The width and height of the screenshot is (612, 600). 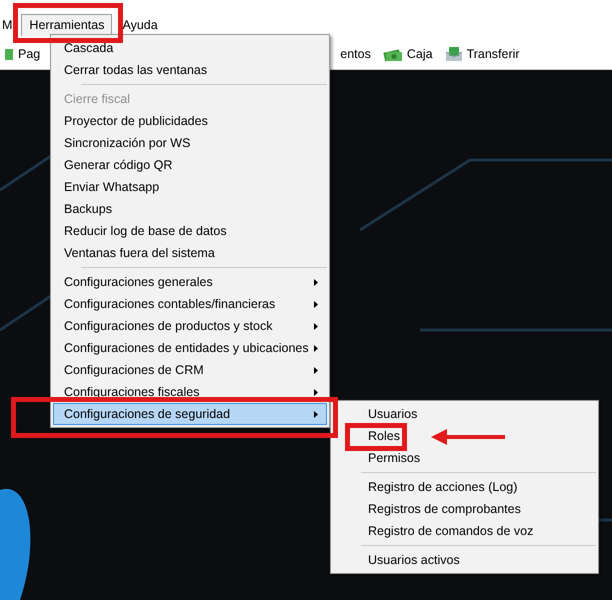 I want to click on highlight-frame, so click(x=376, y=437).